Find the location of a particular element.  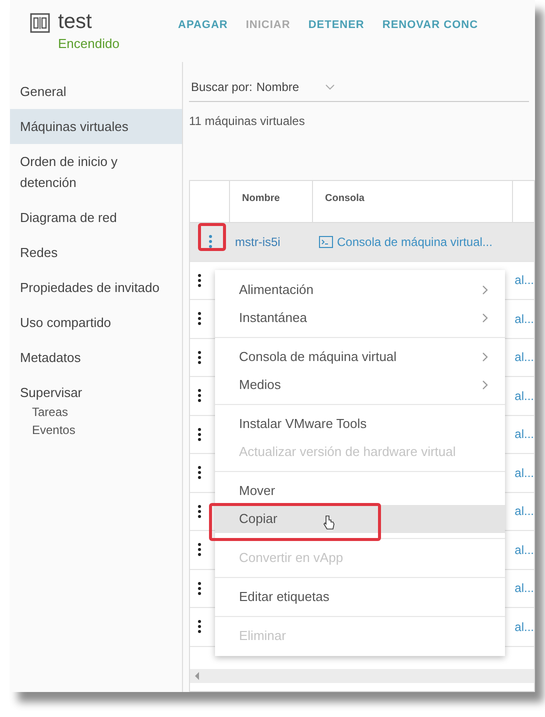

vm-title: test is located at coordinates (75, 22).